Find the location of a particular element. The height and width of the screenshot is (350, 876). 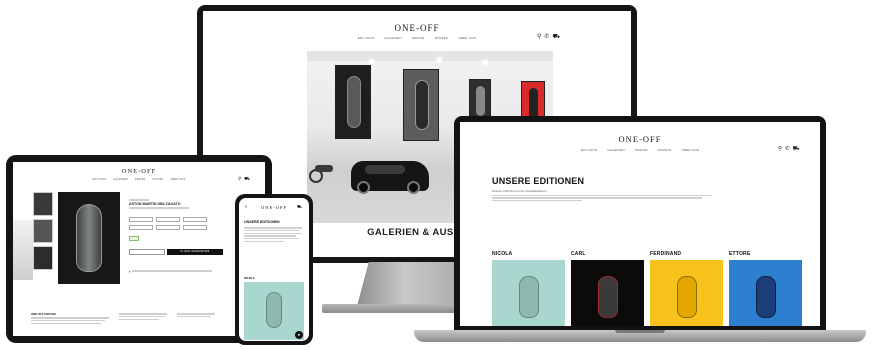

info-block: ONE-OFF EDITION is located at coordinates (71, 324).